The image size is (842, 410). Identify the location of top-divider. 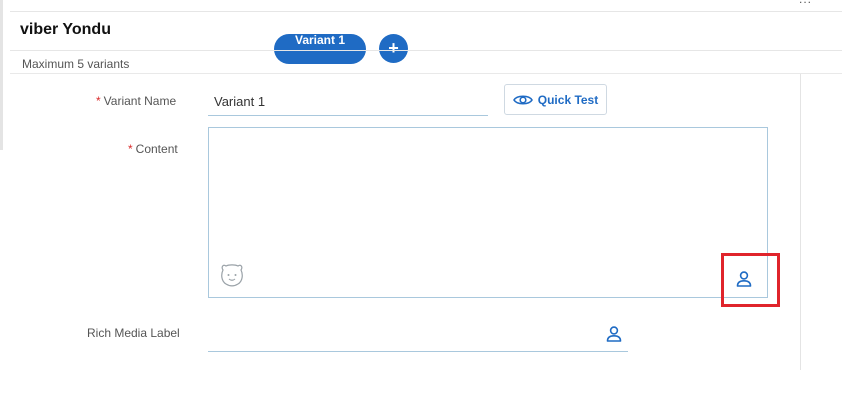
(426, 11).